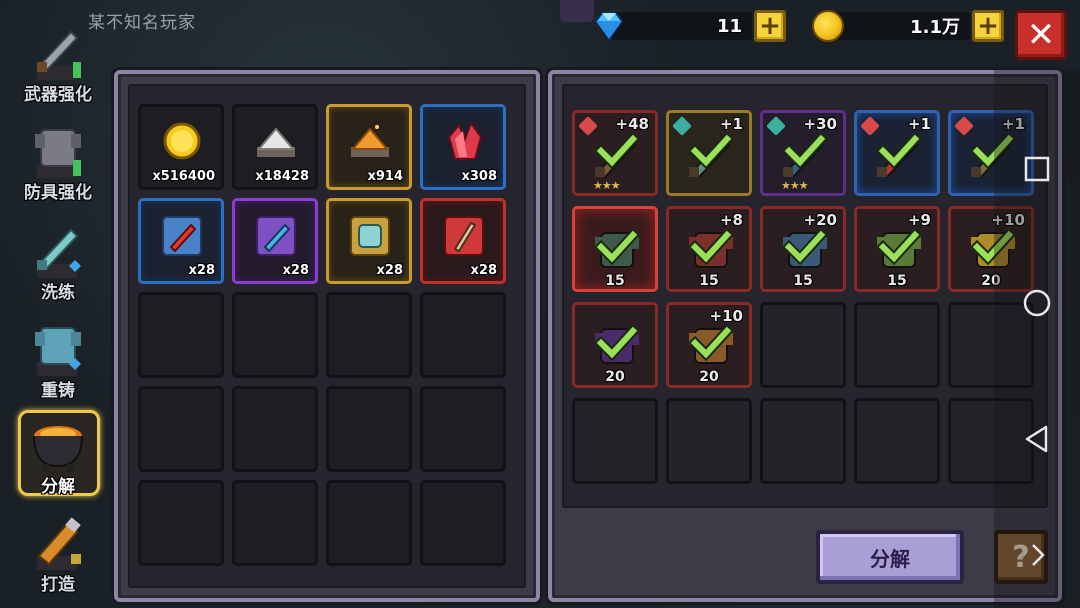  What do you see at coordinates (58, 153) in the screenshot?
I see `armor-upgrade-icon` at bounding box center [58, 153].